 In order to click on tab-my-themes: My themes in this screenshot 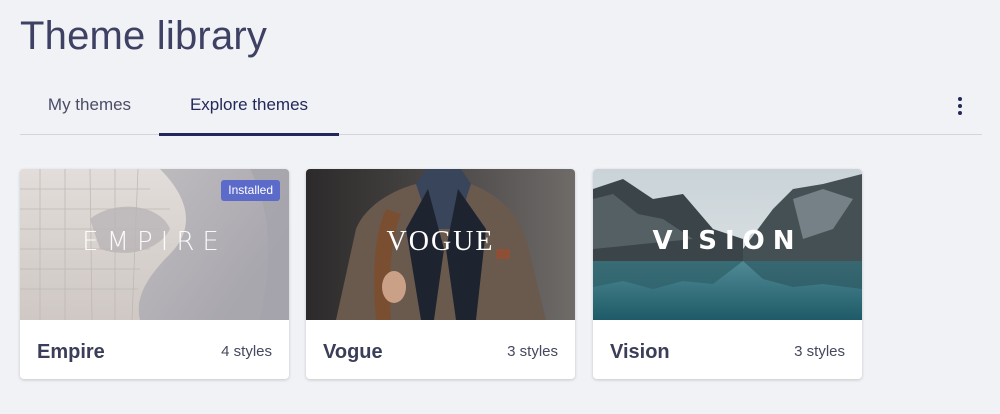, I will do `click(89, 109)`.